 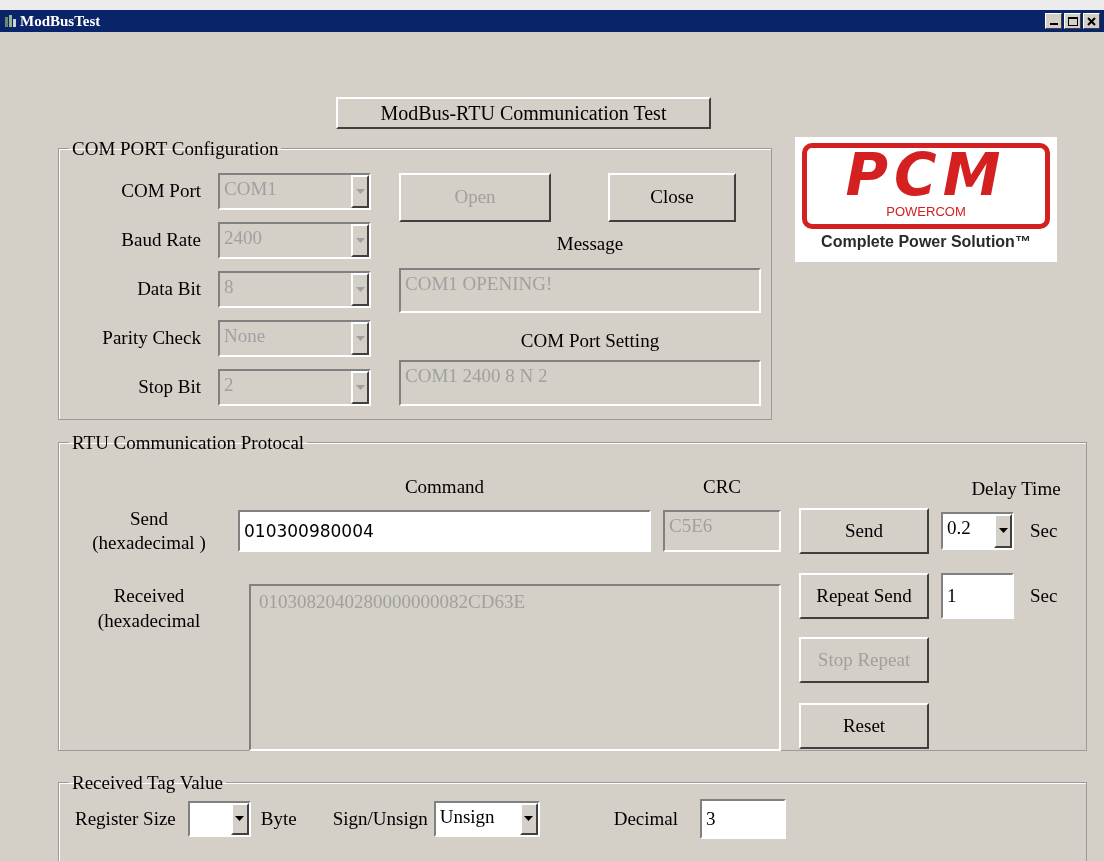 I want to click on group-title: Received Tag Value, so click(x=147, y=783).